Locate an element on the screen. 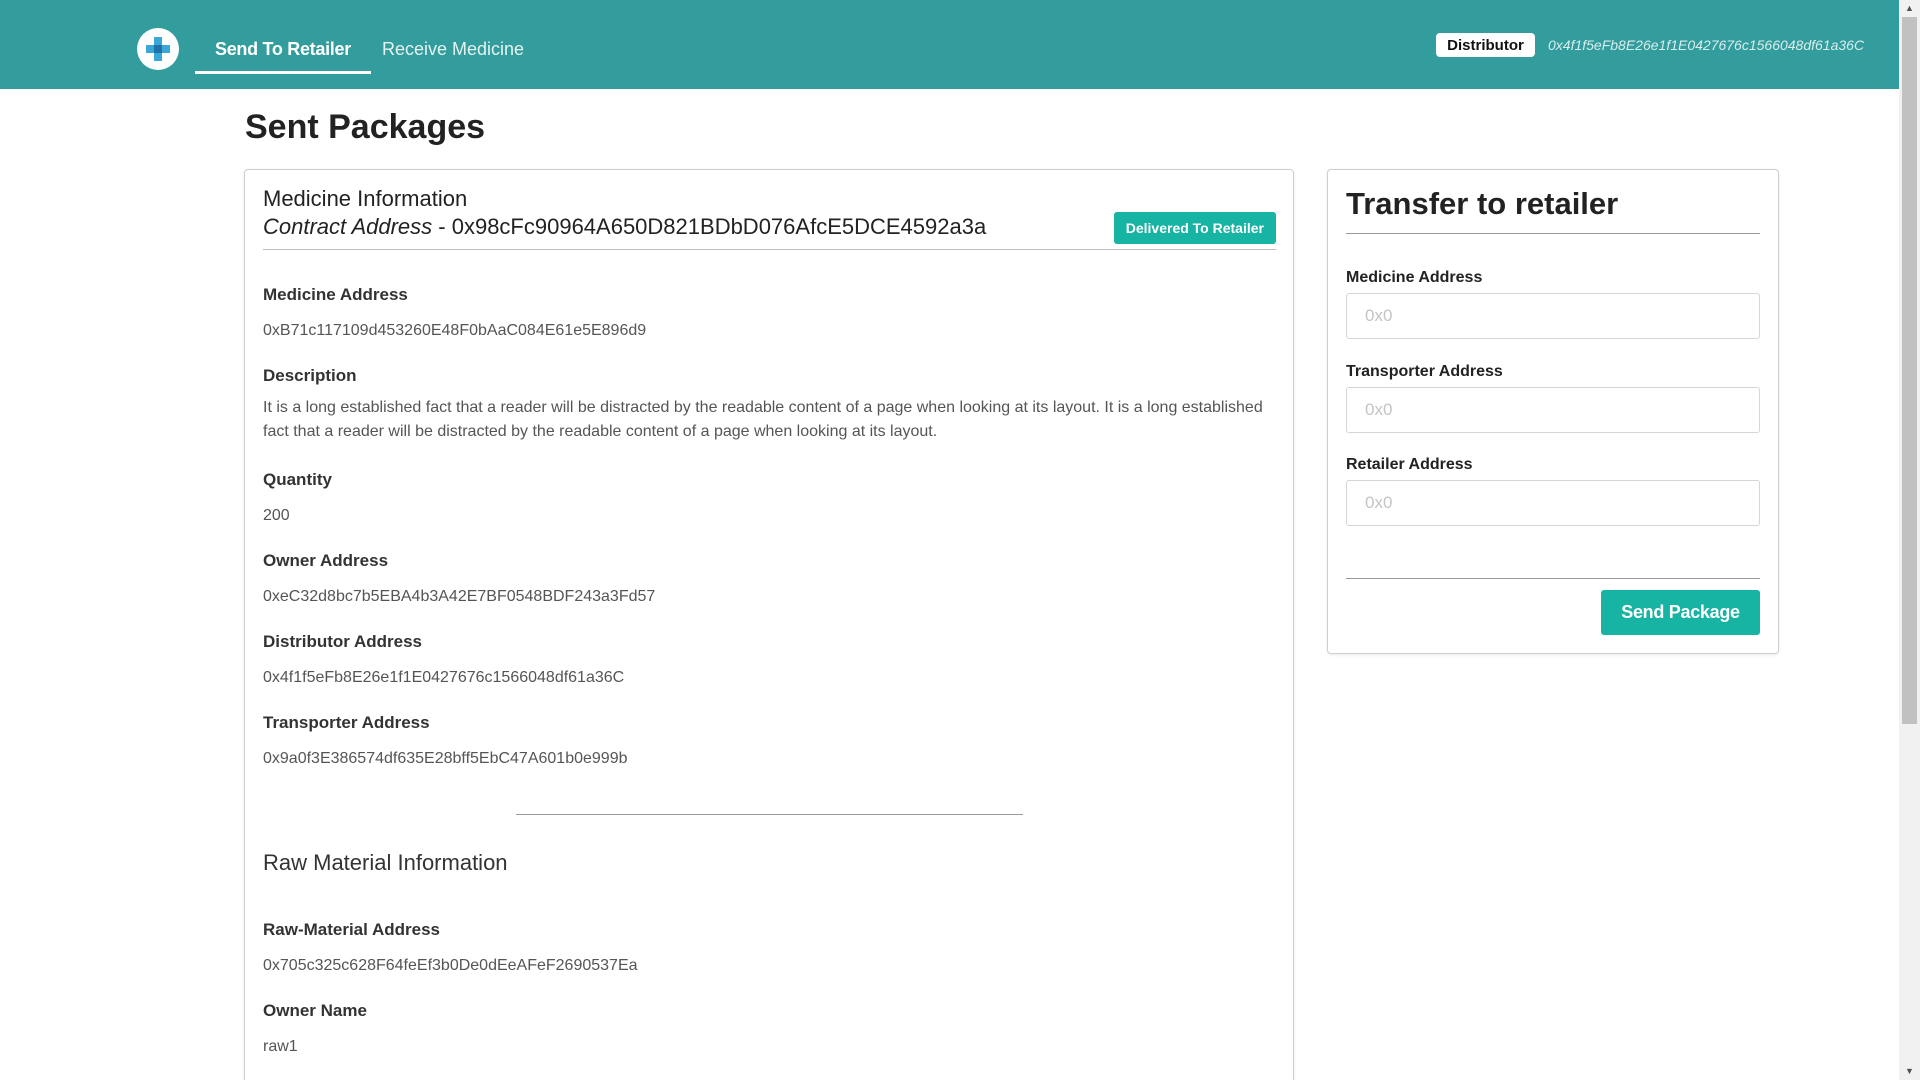  medicine-address-label: Medicine Address is located at coordinates (1414, 277).